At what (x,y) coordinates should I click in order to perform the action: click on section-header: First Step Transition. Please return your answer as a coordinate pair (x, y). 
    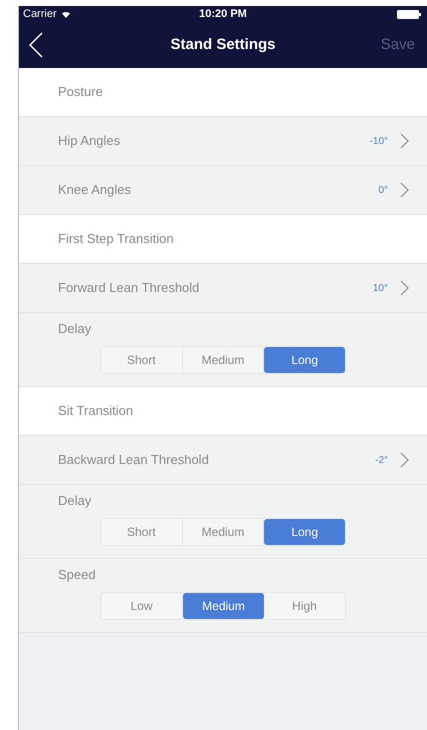
    Looking at the image, I should click on (116, 239).